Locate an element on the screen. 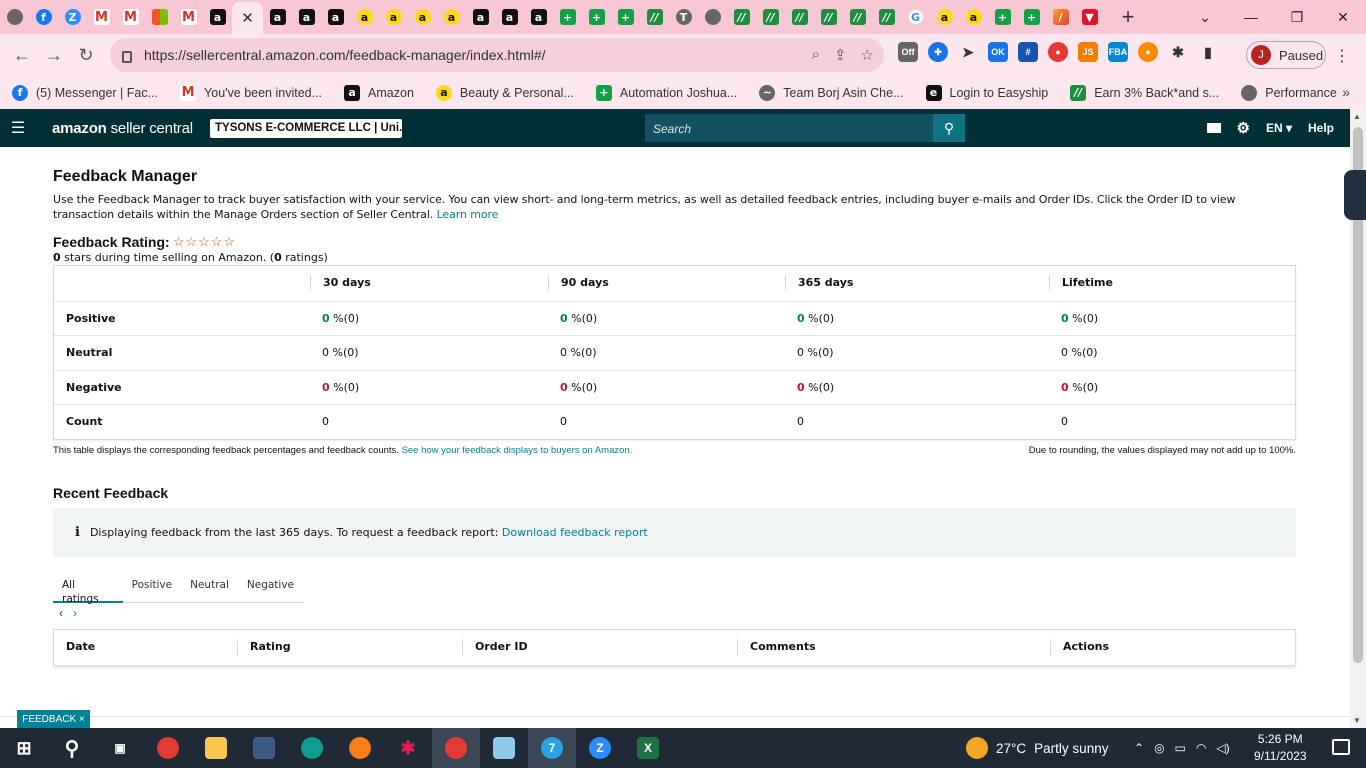 The image size is (1366, 768). volume-icon: ◁) is located at coordinates (1222, 748).